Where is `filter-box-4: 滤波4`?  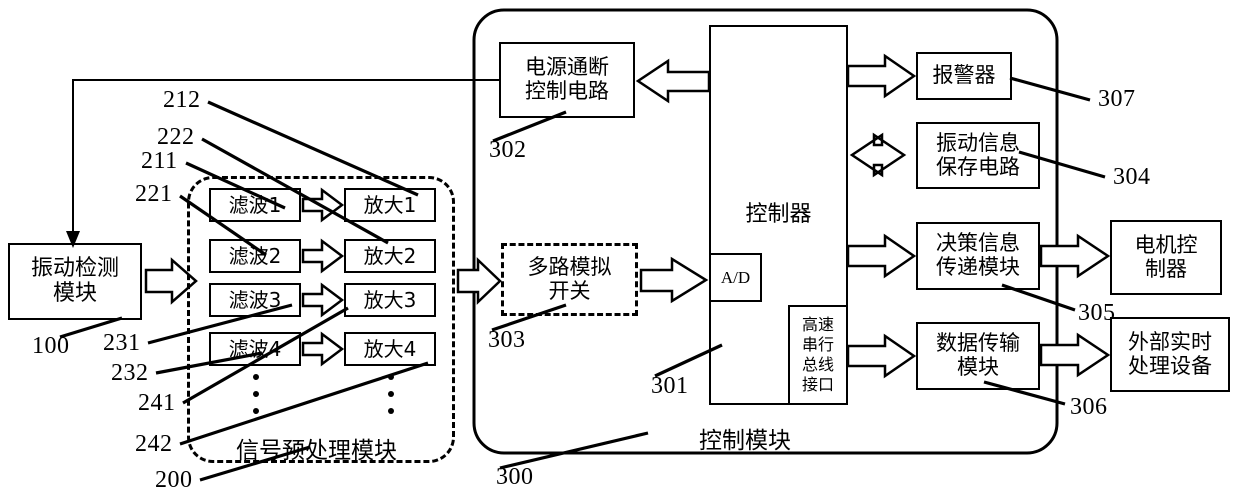 filter-box-4: 滤波4 is located at coordinates (255, 349).